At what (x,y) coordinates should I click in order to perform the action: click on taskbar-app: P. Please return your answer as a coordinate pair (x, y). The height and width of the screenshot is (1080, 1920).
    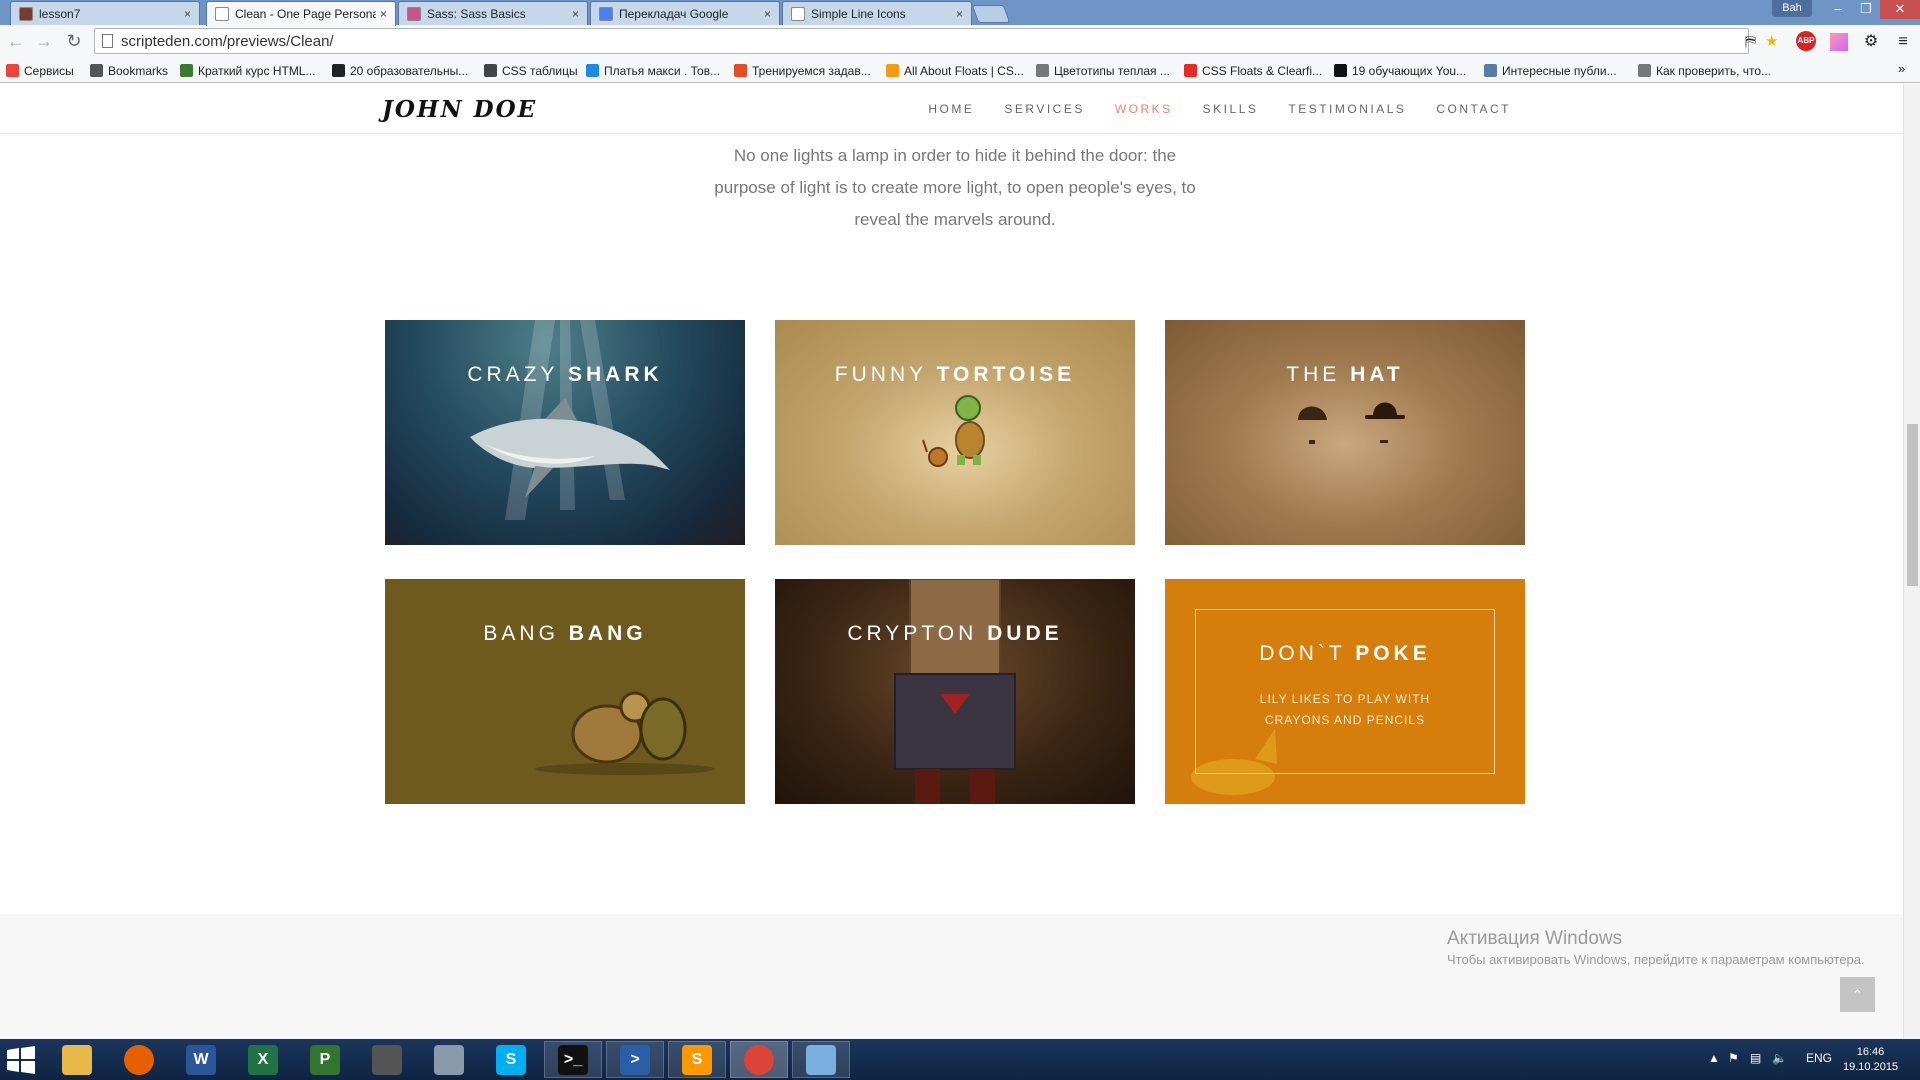
    Looking at the image, I should click on (325, 1059).